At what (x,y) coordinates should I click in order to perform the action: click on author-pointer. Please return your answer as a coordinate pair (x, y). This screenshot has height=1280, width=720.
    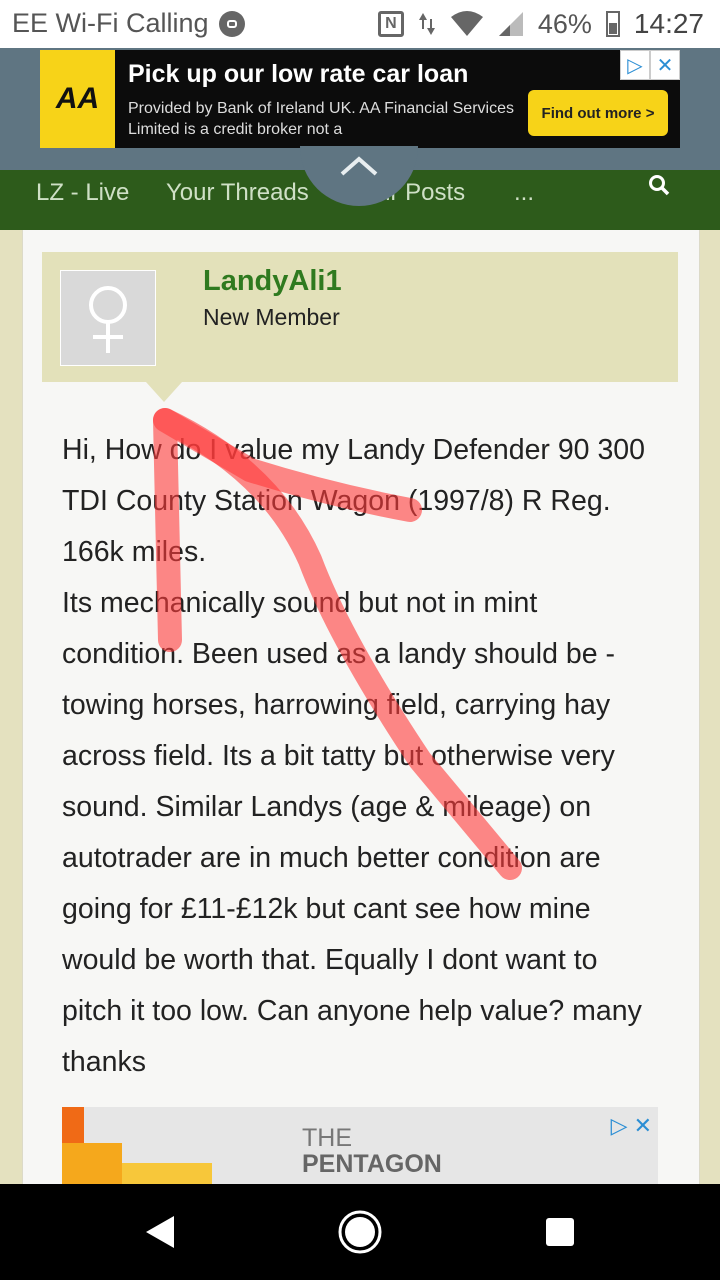
    Looking at the image, I should click on (164, 392).